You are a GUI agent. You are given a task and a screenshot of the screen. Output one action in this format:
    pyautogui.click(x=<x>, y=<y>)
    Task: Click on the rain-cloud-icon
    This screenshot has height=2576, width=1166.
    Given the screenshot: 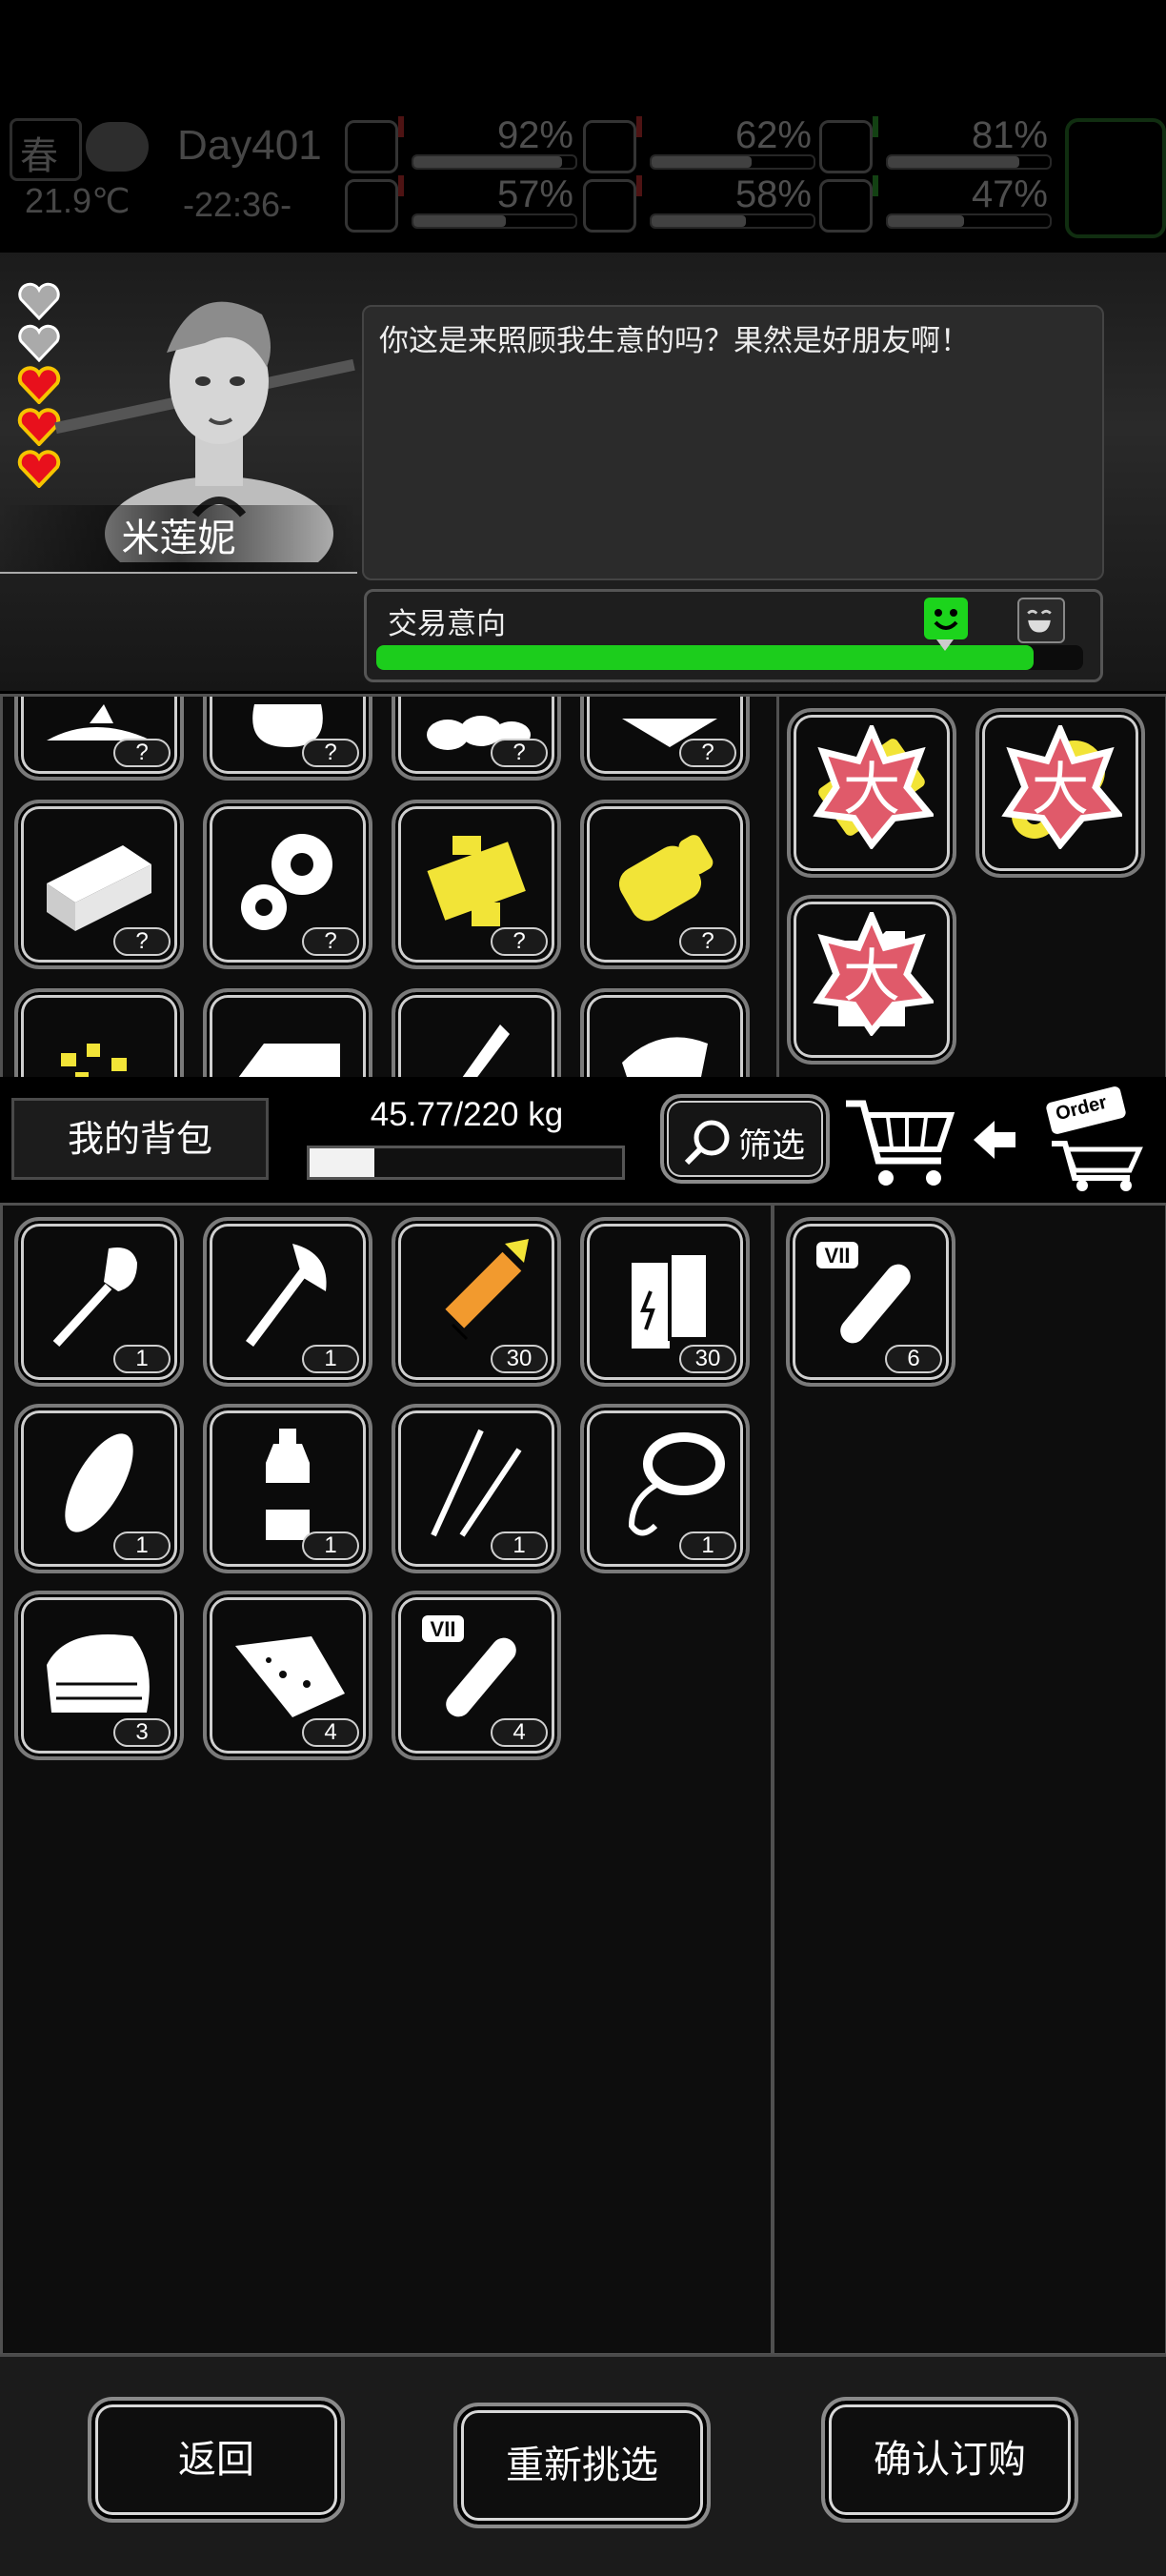 What is the action you would take?
    pyautogui.click(x=117, y=147)
    